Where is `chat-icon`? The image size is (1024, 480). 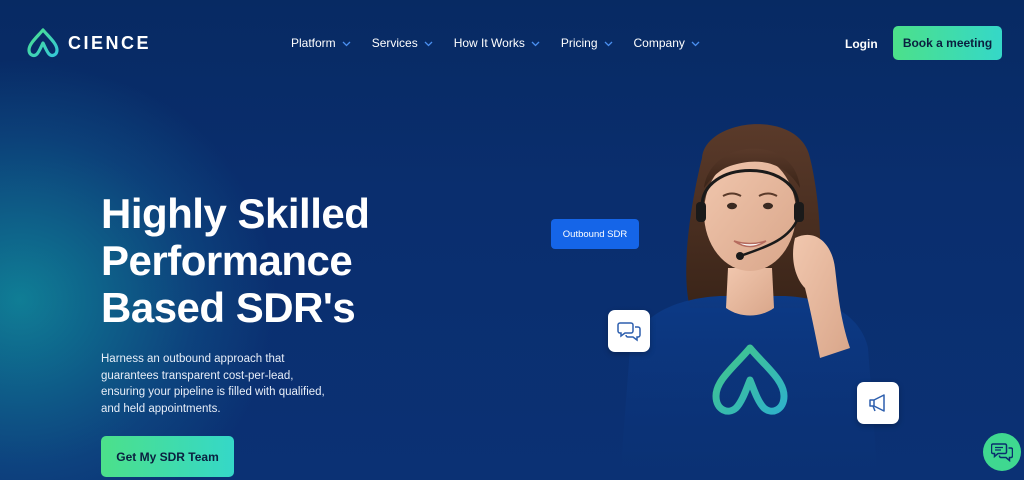
chat-icon is located at coordinates (1002, 452).